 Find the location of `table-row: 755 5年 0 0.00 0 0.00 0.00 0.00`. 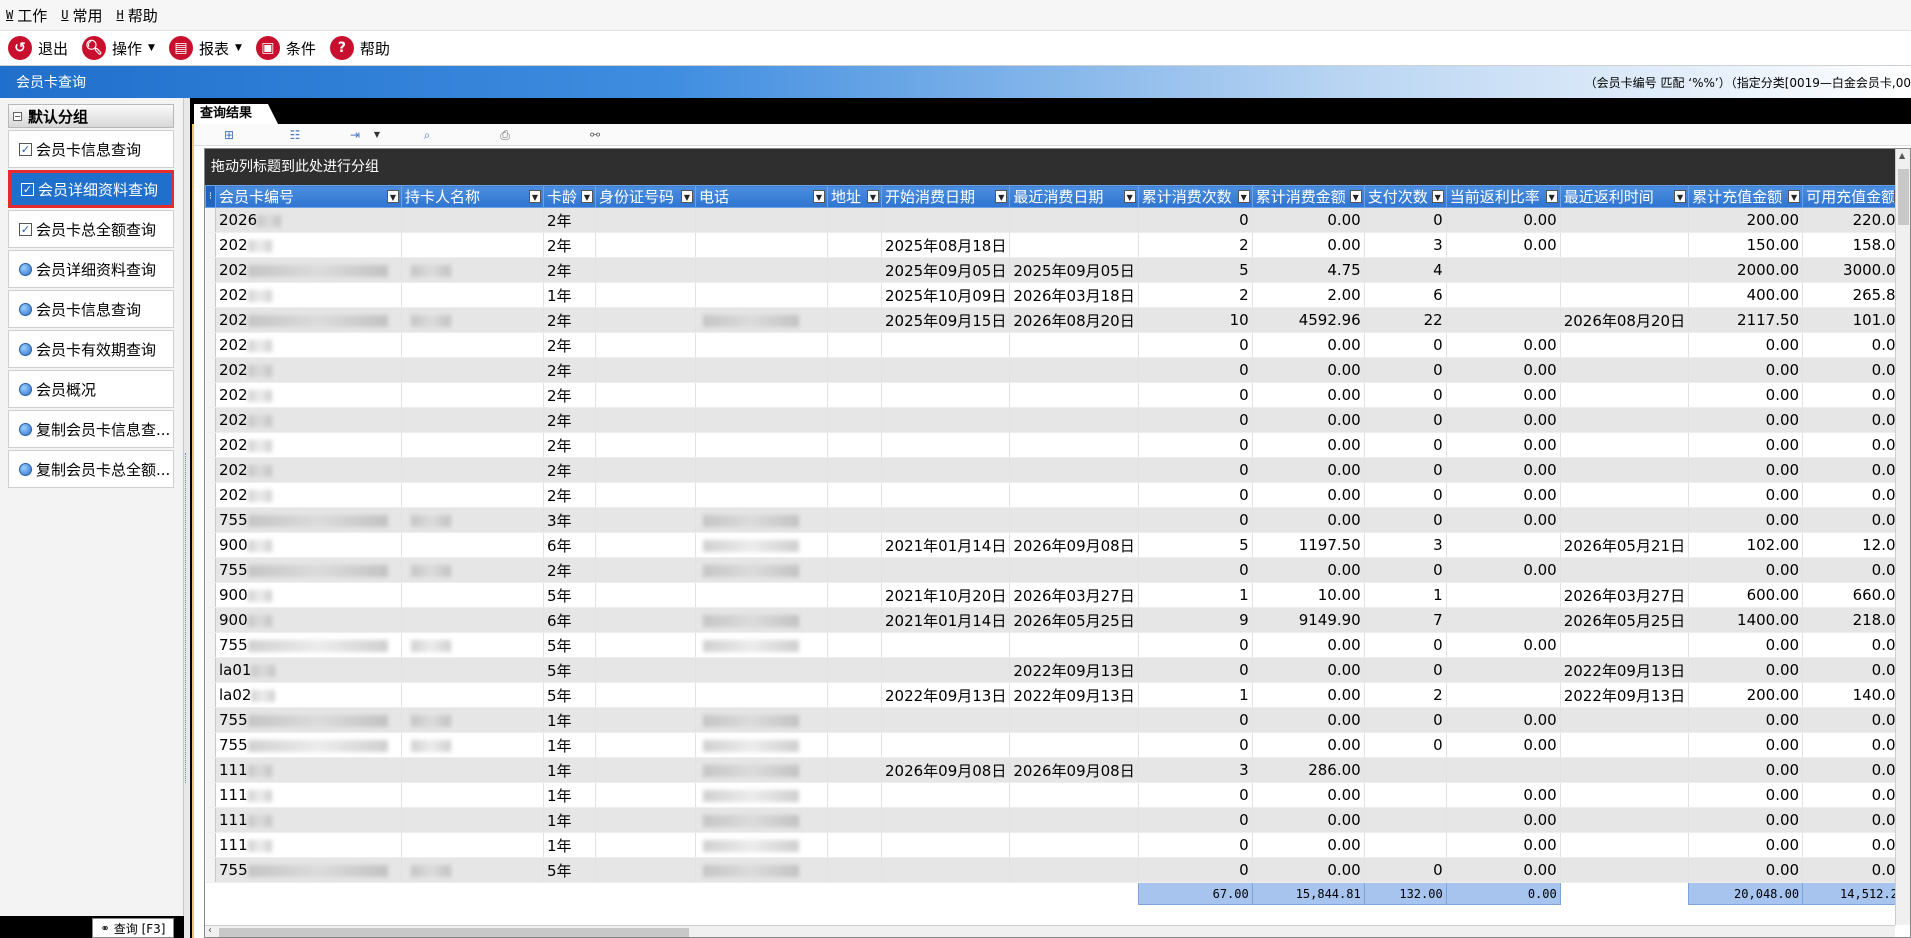

table-row: 755 5年 0 0.00 0 0.00 0.00 0.00 is located at coordinates (1057, 645).